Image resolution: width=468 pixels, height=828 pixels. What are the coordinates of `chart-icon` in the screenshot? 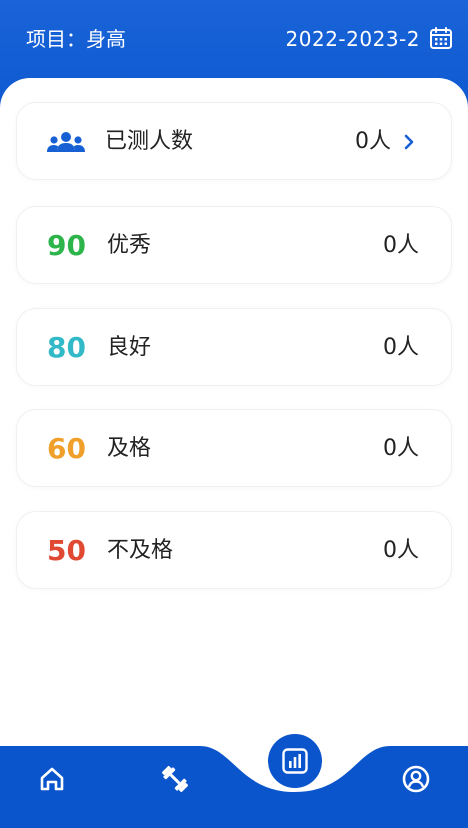 It's located at (295, 761).